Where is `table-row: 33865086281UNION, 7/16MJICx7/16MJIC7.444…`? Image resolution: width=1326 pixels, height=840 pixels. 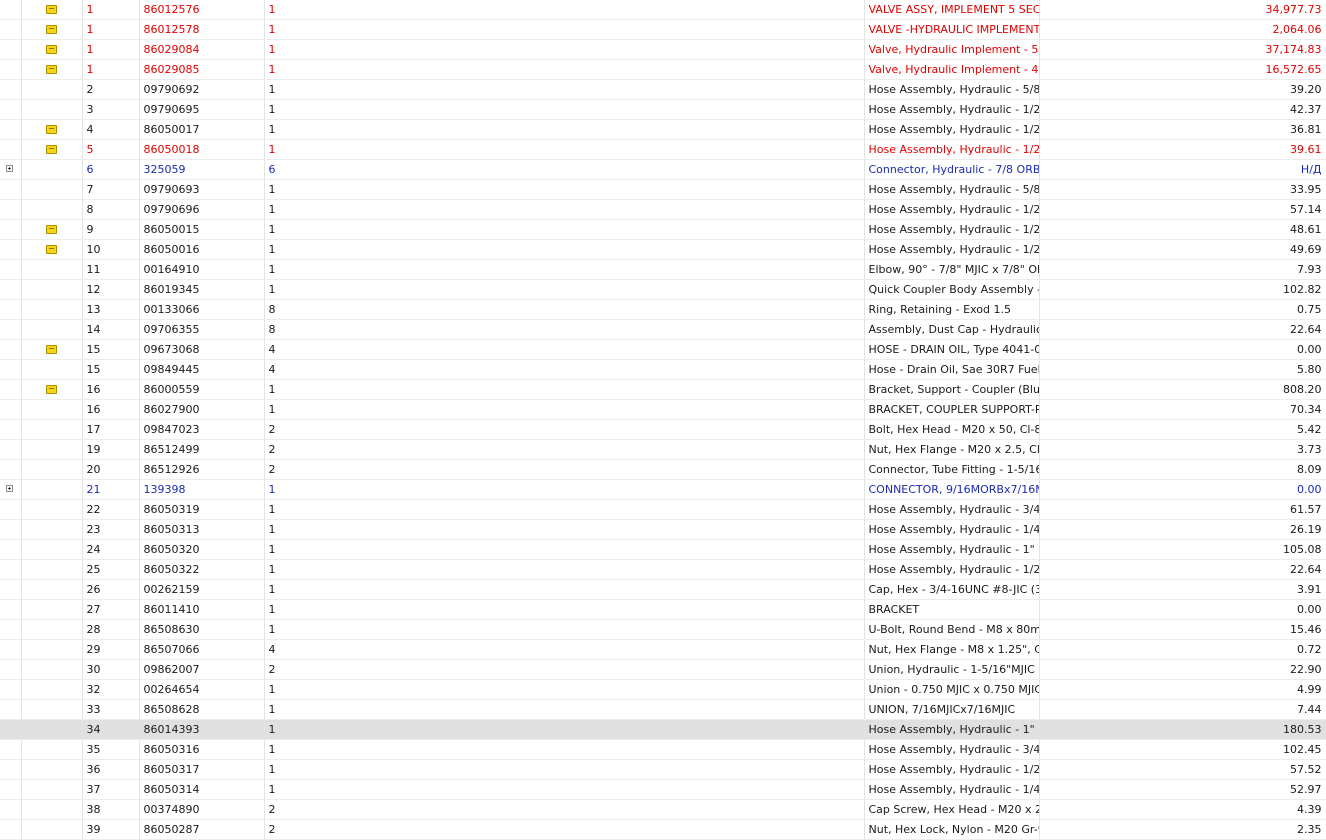 table-row: 33865086281UNION, 7/16MJICx7/16MJIC7.444… is located at coordinates (663, 709).